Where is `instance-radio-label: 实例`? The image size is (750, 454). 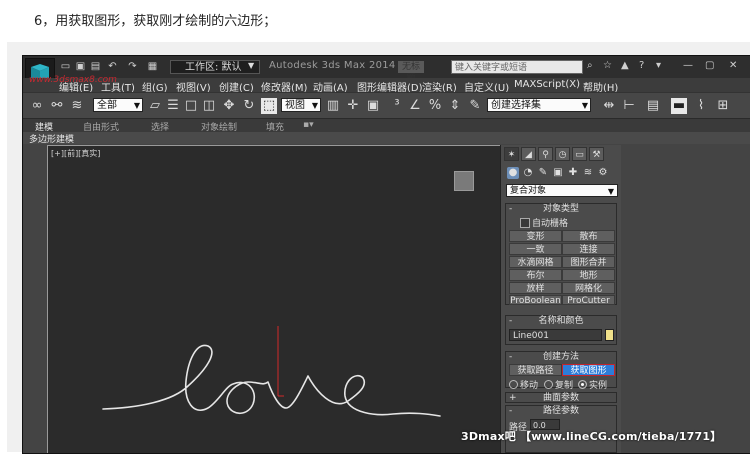
instance-radio-label: 实例 is located at coordinates (598, 386).